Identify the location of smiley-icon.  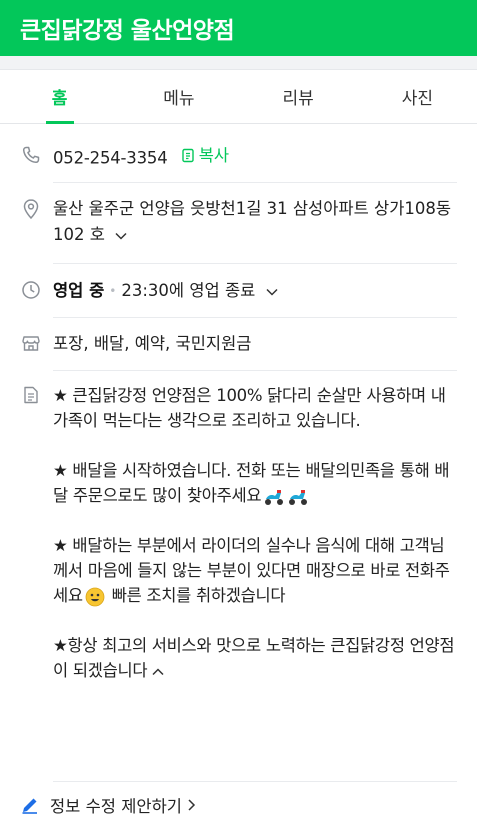
(95, 596).